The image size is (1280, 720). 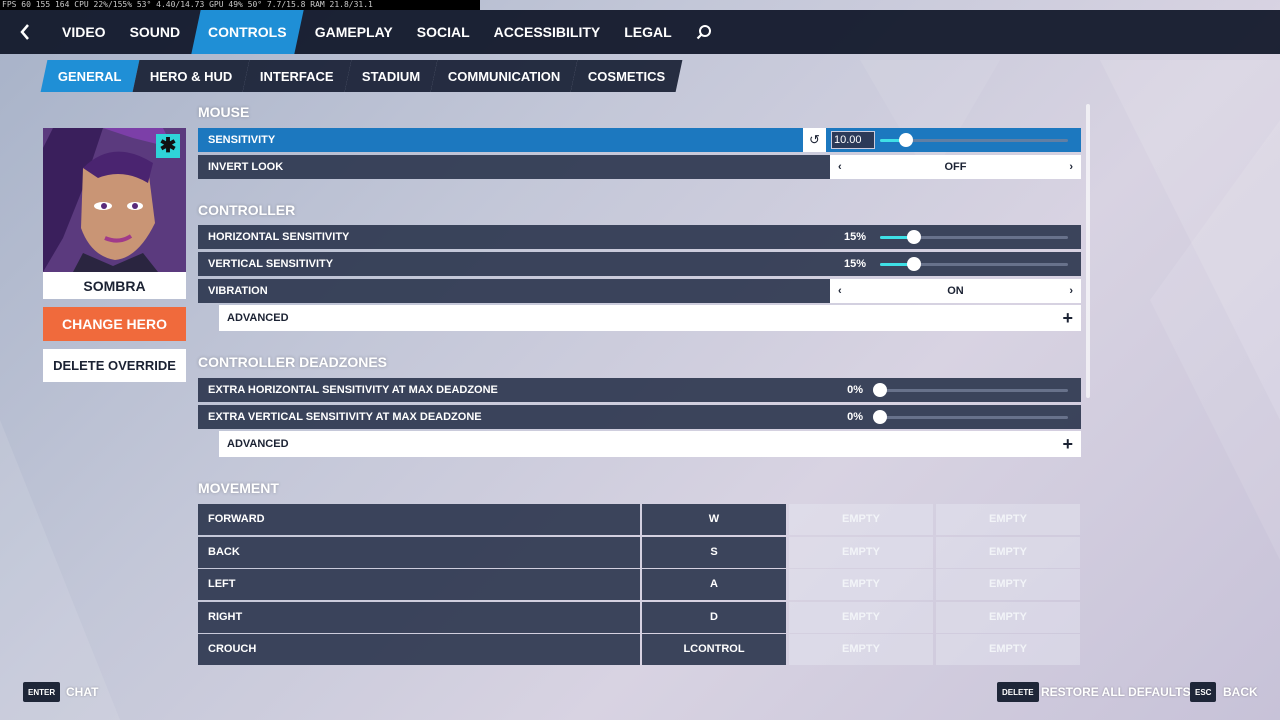 I want to click on chevron-left-icon, so click(x=24, y=32).